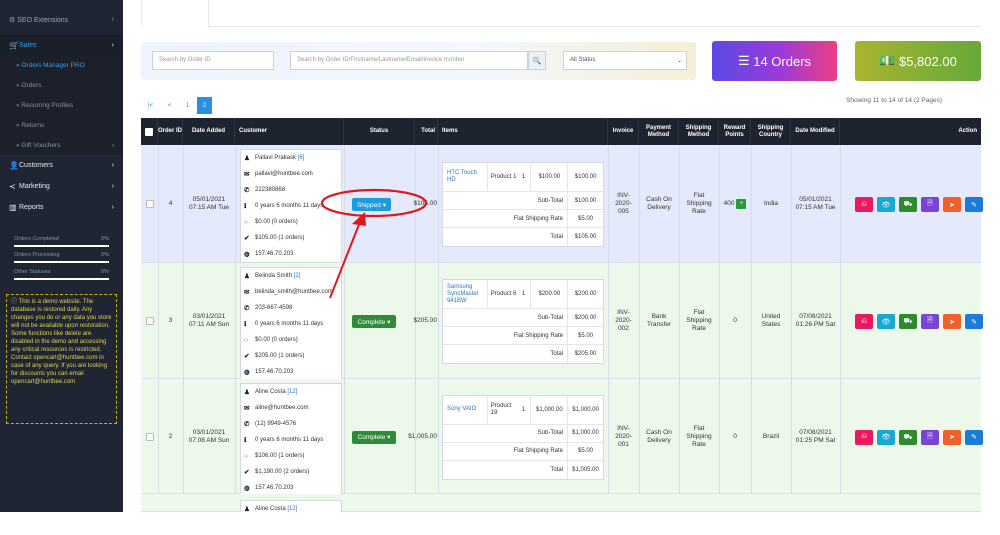  What do you see at coordinates (61, 186) in the screenshot?
I see `sidebar-item-marketing: ≺ Marketing ›` at bounding box center [61, 186].